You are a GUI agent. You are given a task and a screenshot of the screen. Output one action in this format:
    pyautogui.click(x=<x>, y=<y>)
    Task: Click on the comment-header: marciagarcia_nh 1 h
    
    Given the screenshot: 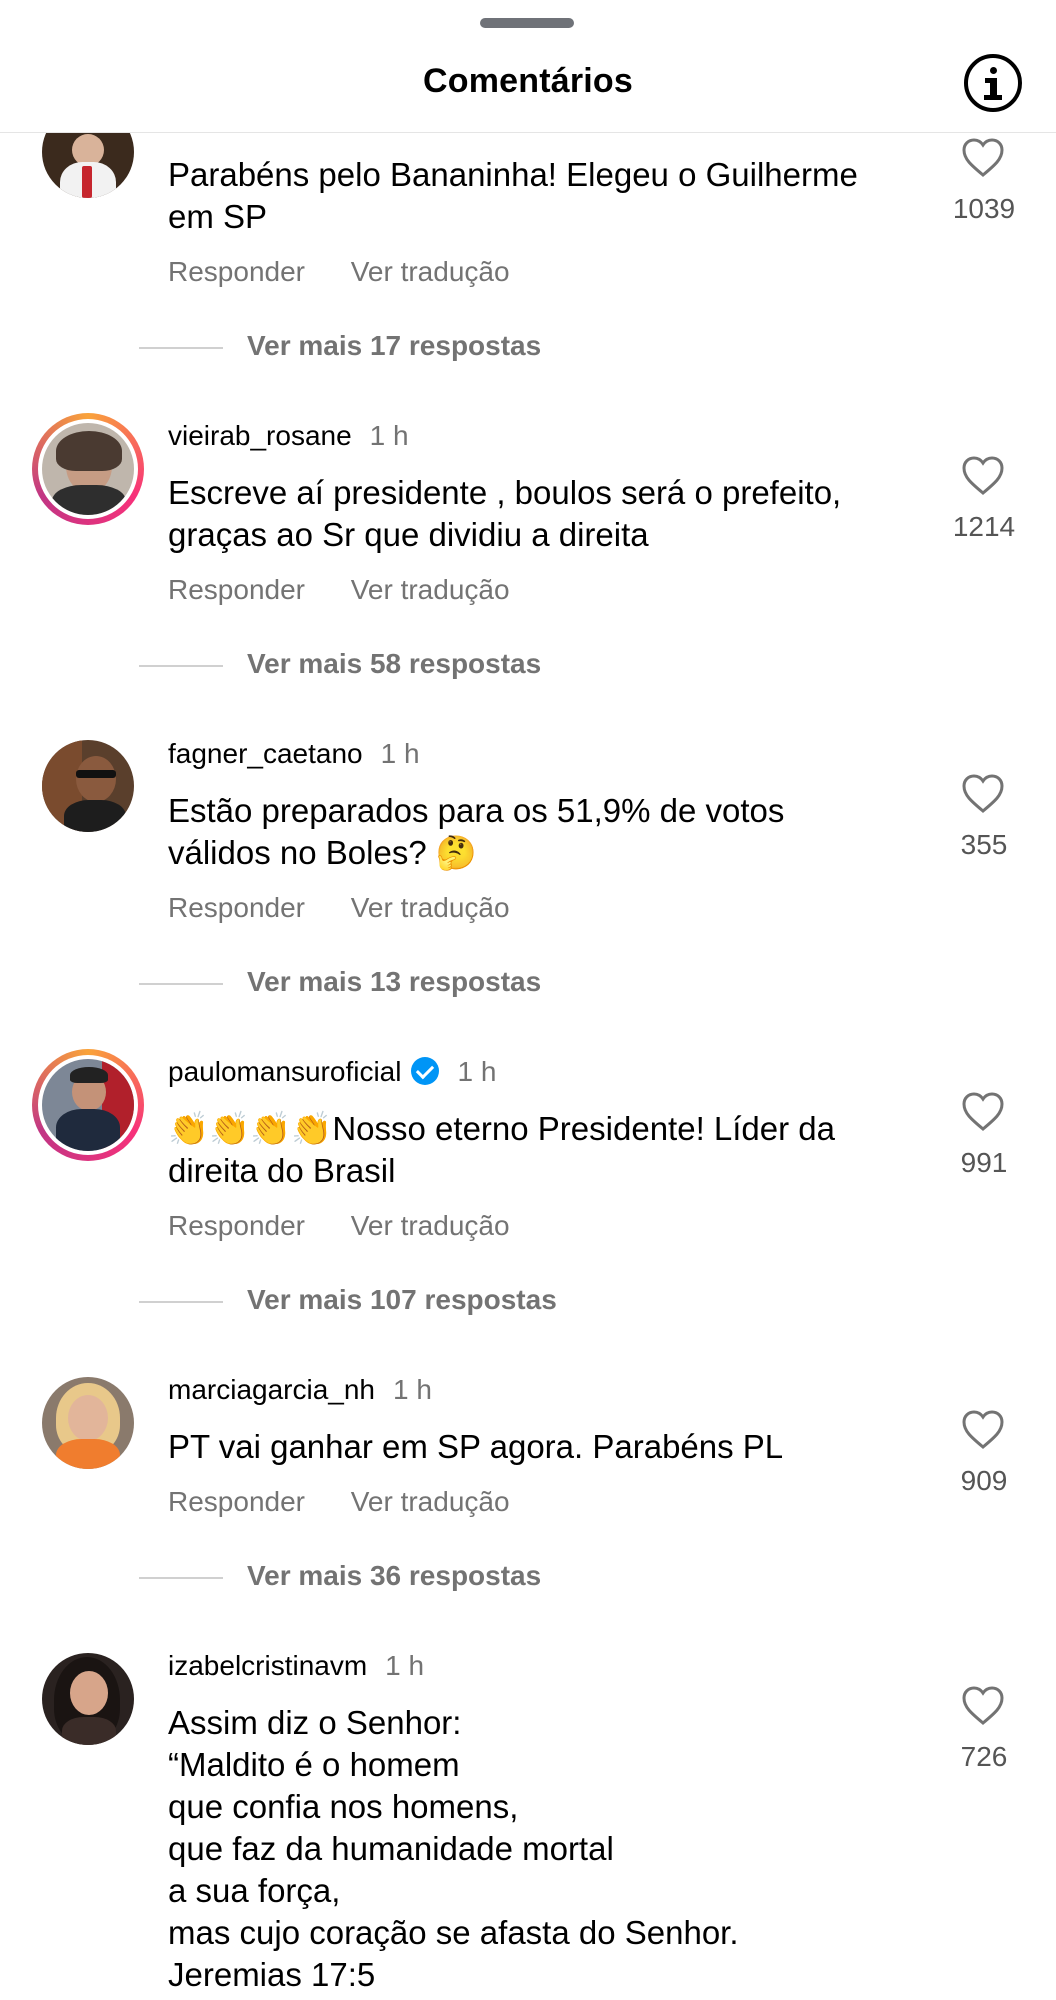 What is the action you would take?
    pyautogui.click(x=300, y=1390)
    